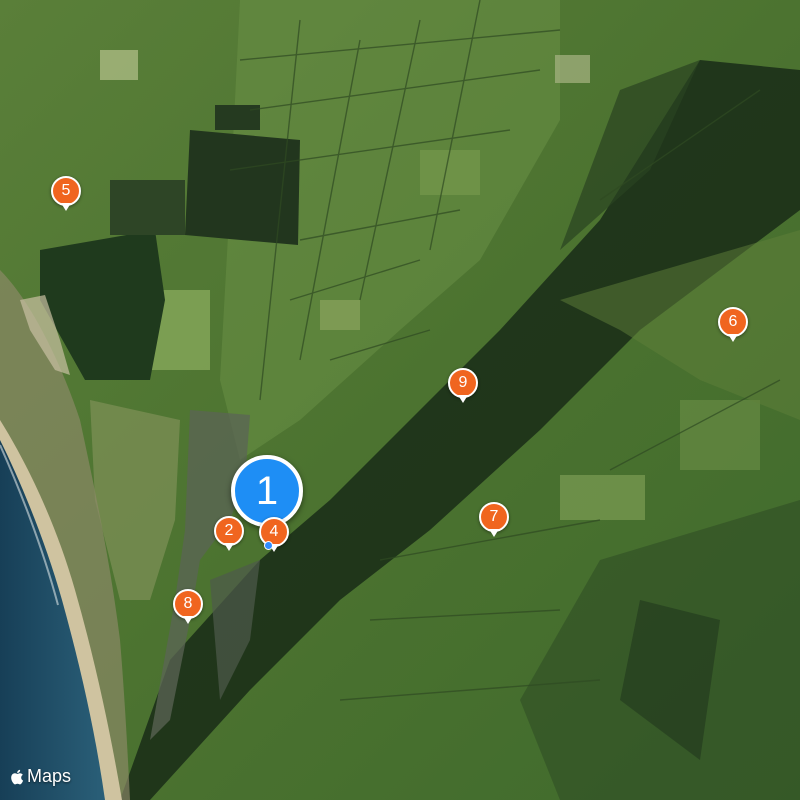  I want to click on map-pin-4: 4, so click(274, 535).